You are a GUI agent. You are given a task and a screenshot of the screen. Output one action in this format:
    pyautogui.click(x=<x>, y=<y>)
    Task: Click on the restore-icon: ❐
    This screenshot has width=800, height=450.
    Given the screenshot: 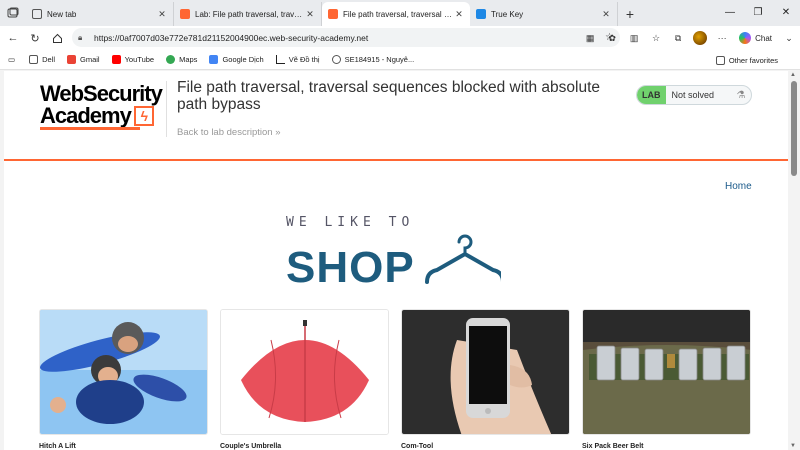 What is the action you would take?
    pyautogui.click(x=758, y=12)
    